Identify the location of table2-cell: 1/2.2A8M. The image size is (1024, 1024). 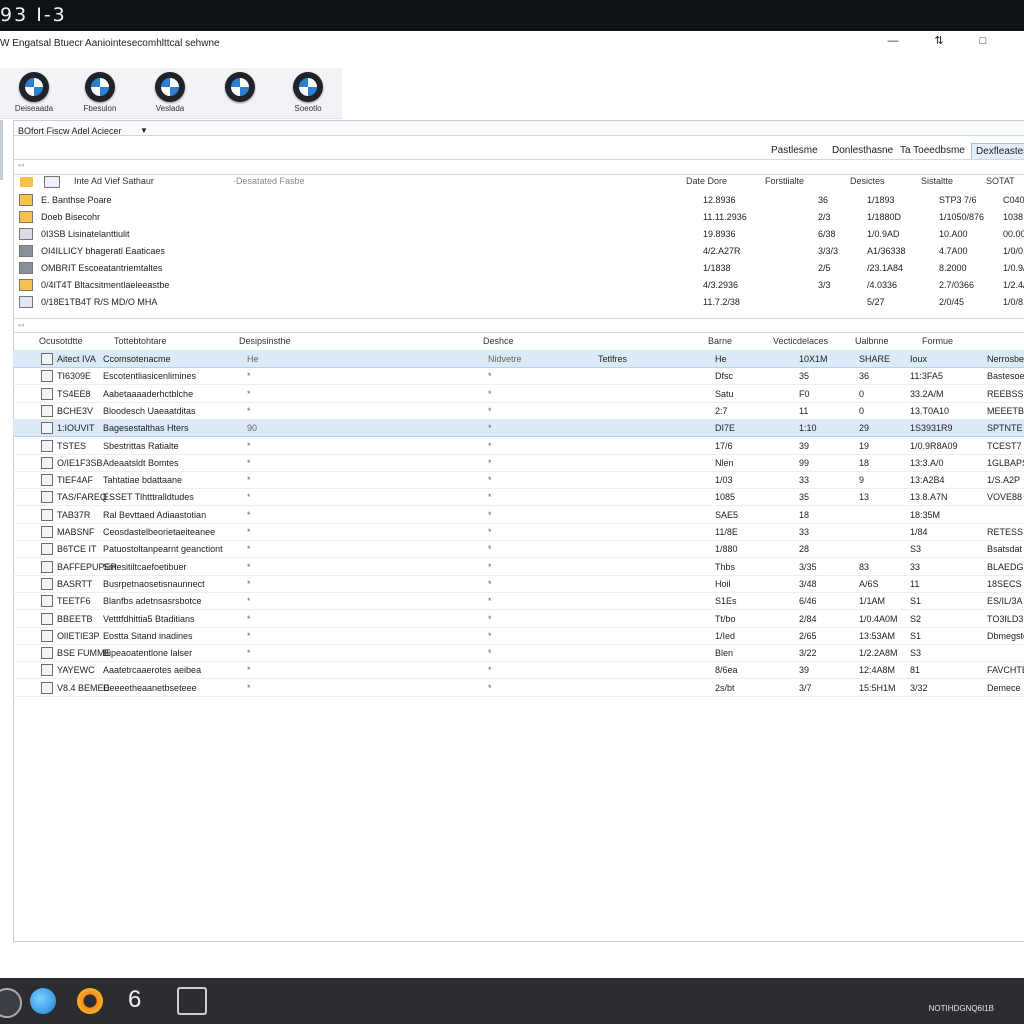
(878, 653).